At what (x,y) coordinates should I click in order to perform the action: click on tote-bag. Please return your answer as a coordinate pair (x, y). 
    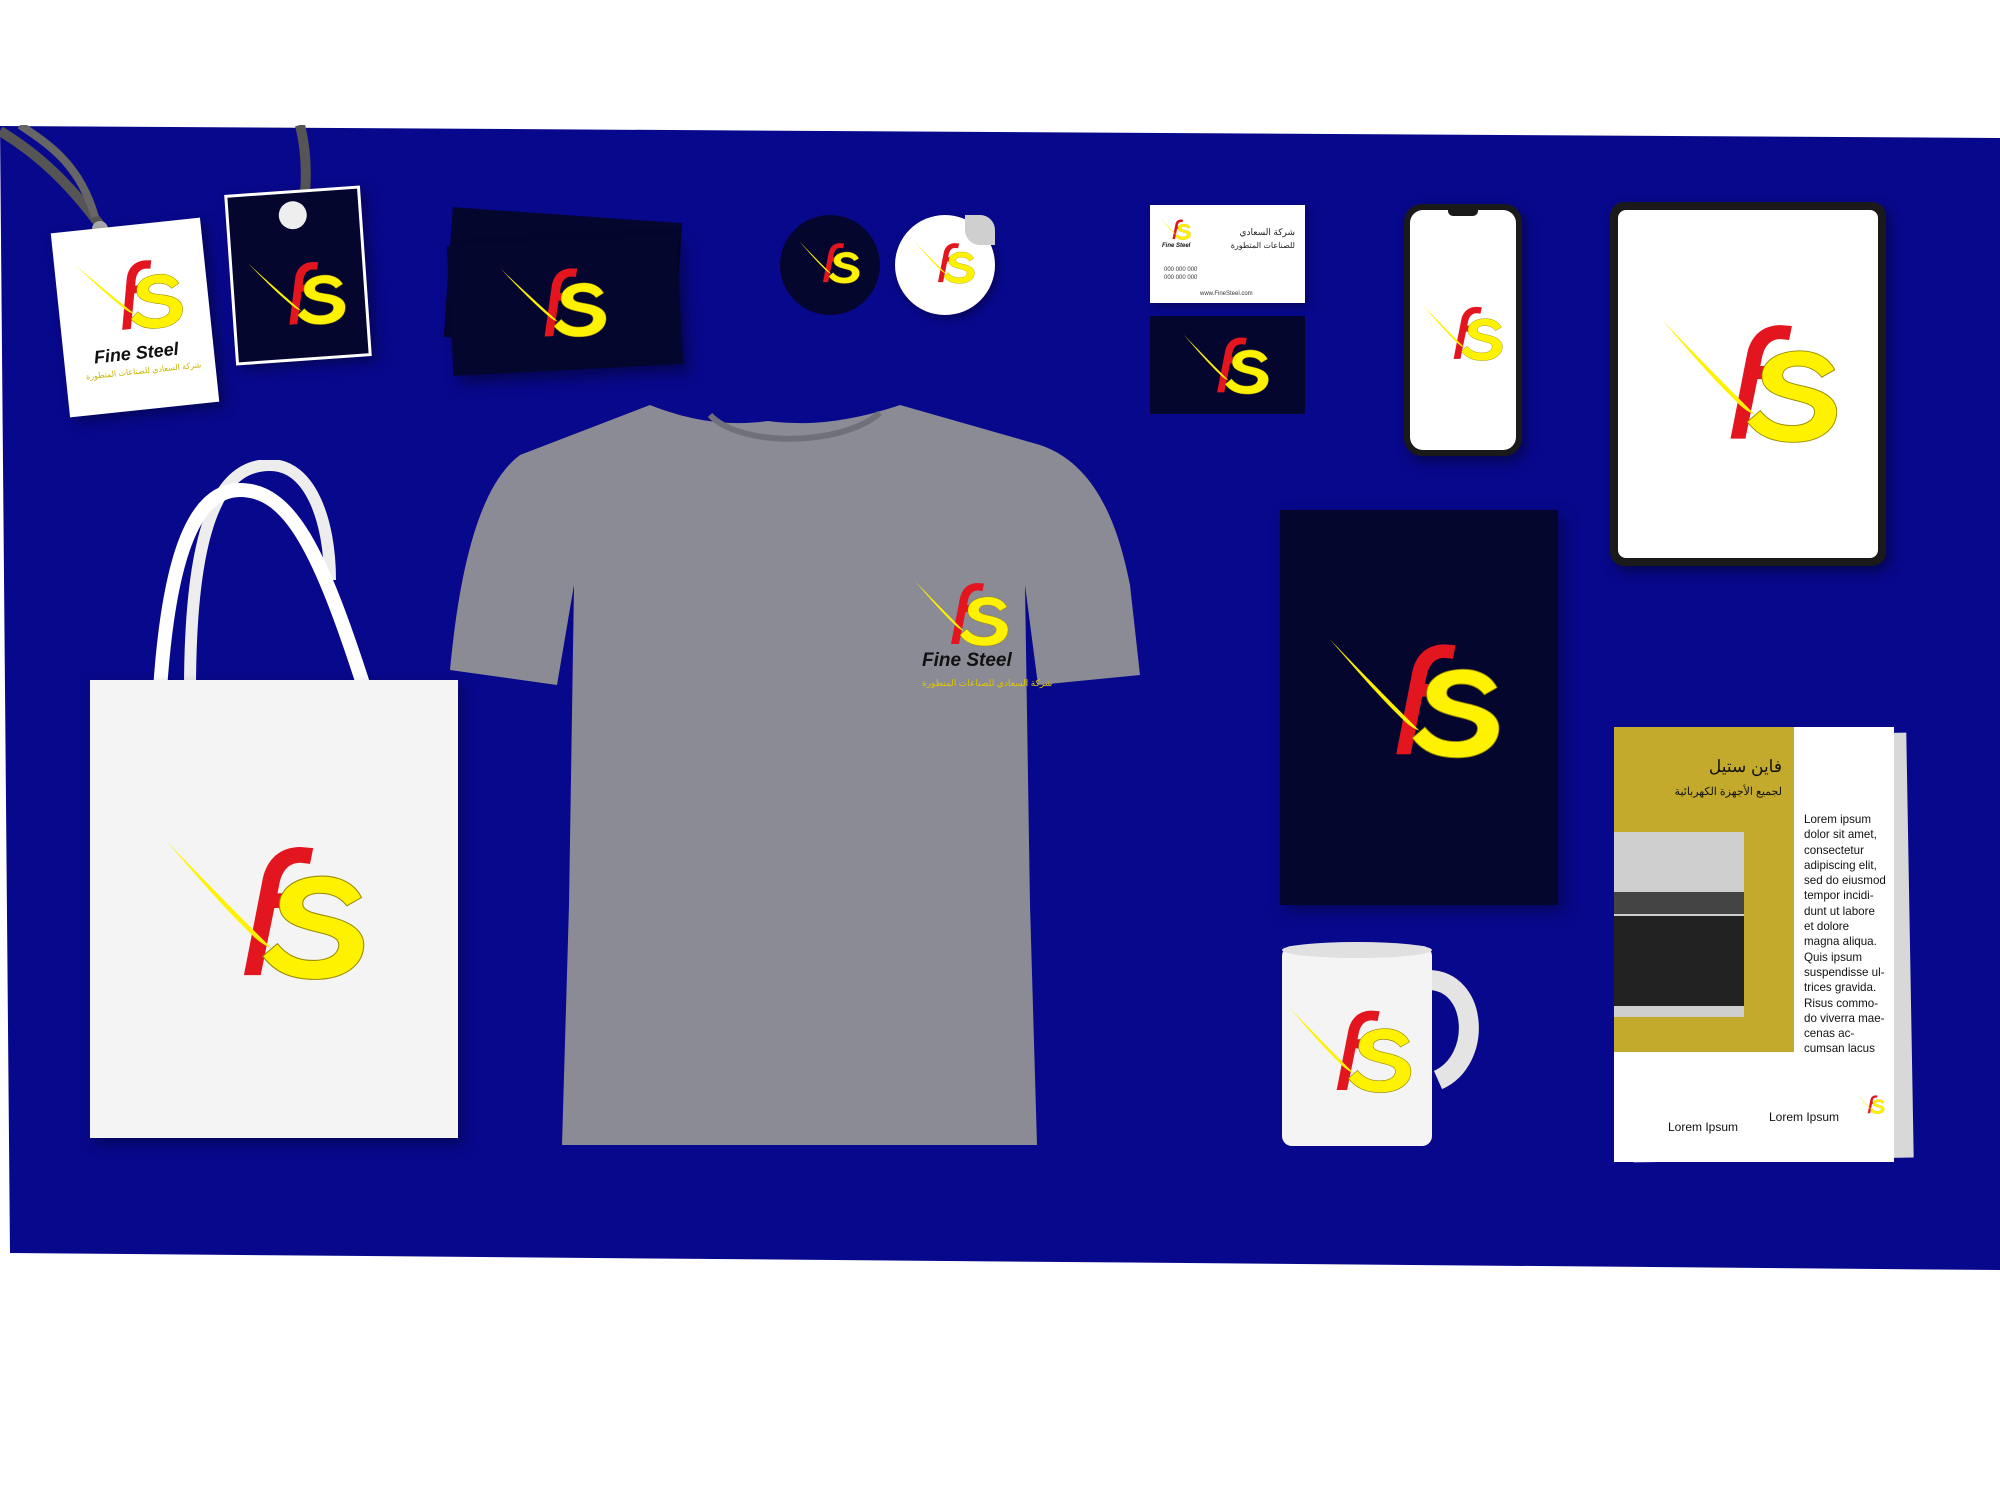
    Looking at the image, I should click on (274, 909).